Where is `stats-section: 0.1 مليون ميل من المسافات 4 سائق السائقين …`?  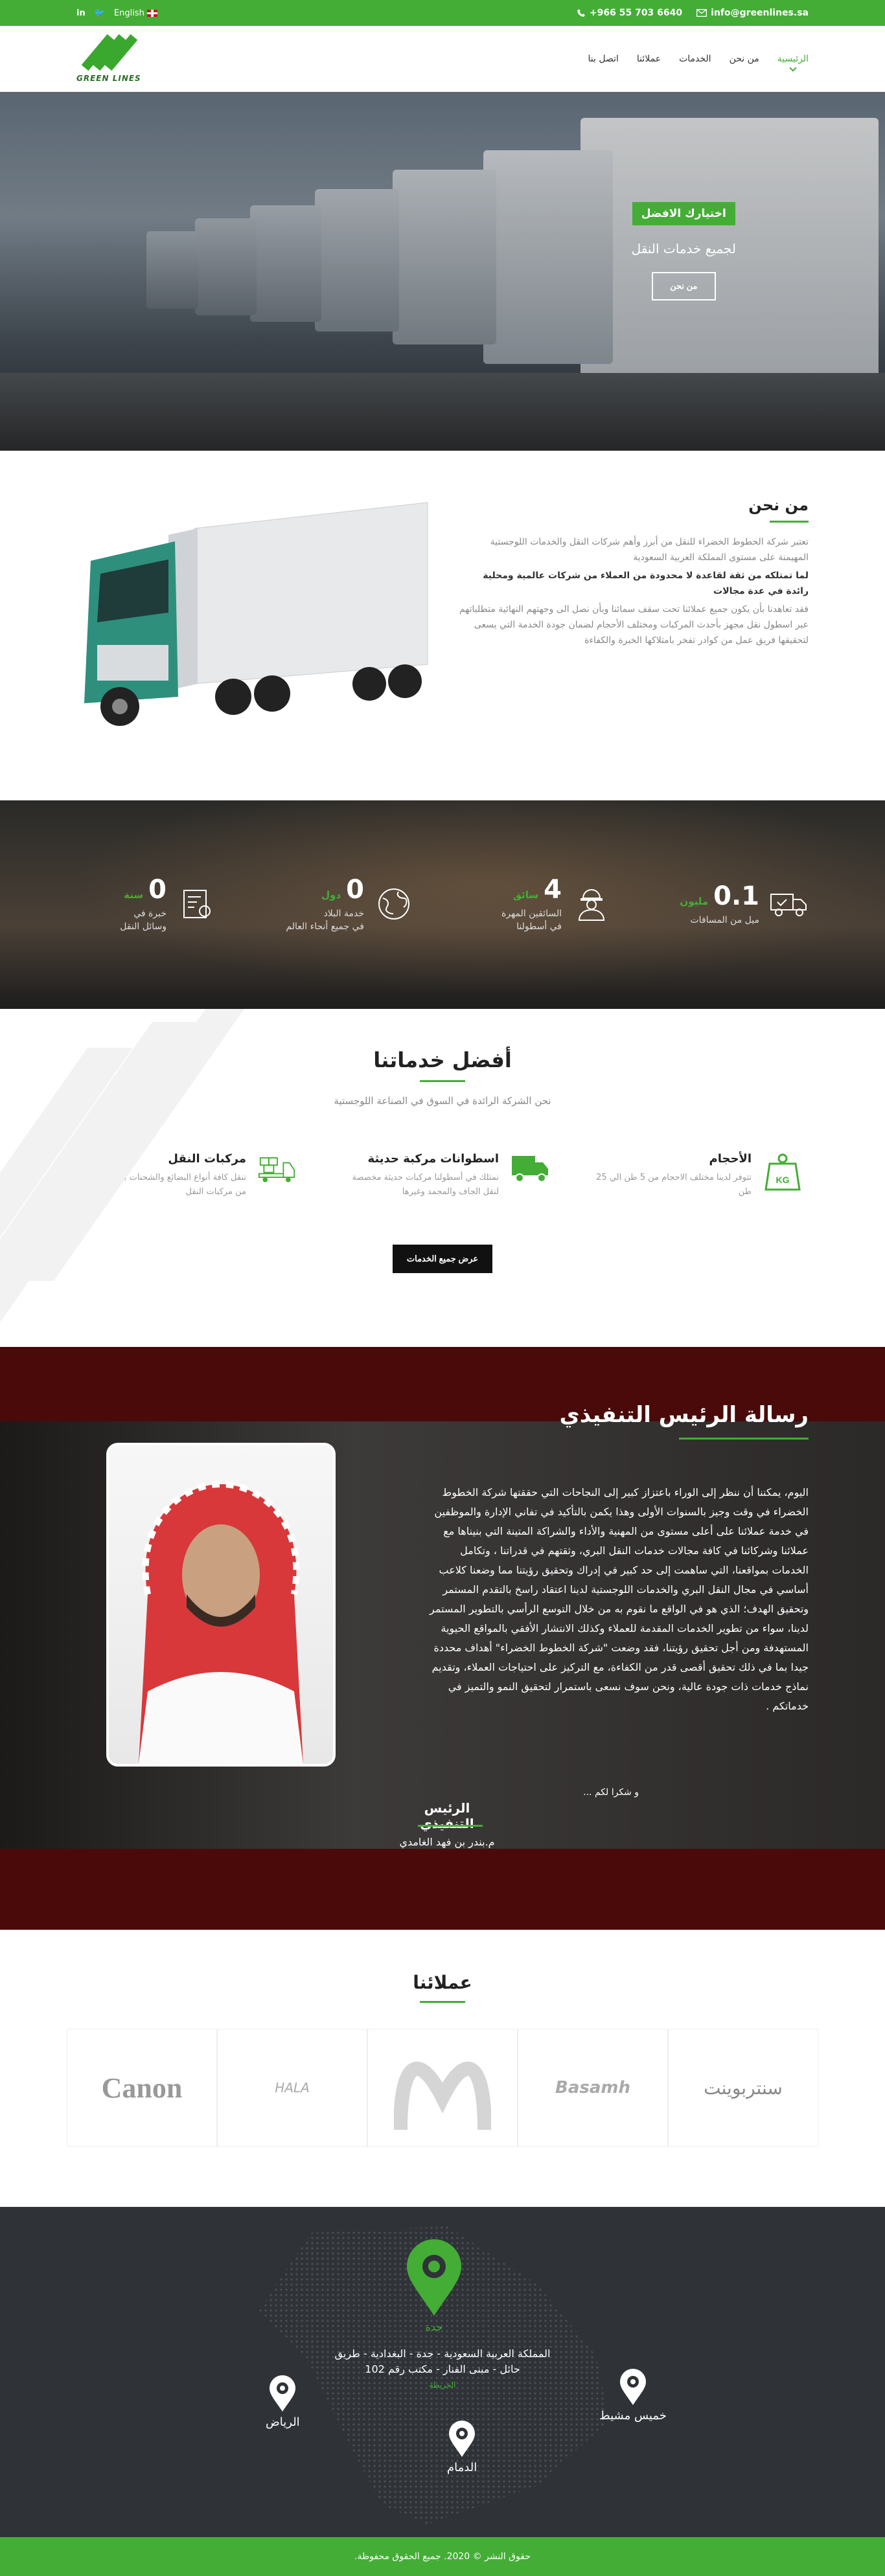
stats-section: 0.1 مليون ميل من المسافات 4 سائق السائقين … is located at coordinates (442, 904).